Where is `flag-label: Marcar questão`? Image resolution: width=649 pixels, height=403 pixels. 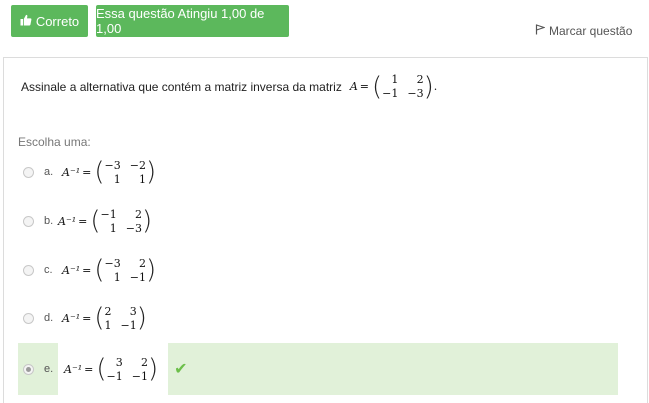
flag-label: Marcar questão is located at coordinates (591, 31).